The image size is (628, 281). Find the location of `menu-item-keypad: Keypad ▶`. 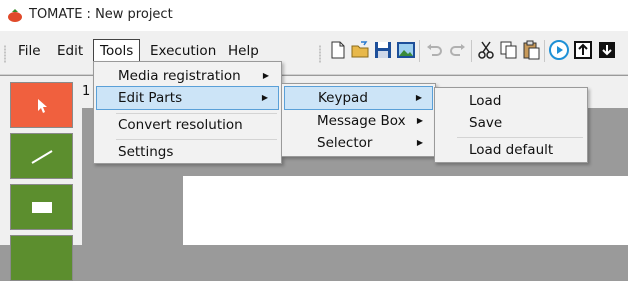

menu-item-keypad: Keypad ▶ is located at coordinates (358, 98).